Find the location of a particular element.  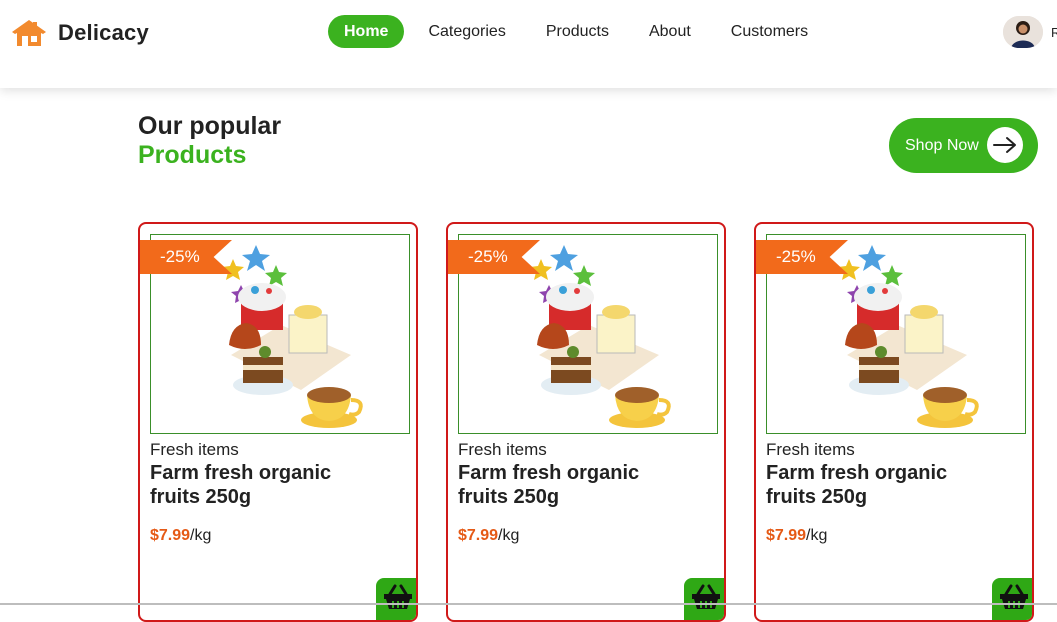

avatar is located at coordinates (1023, 32).